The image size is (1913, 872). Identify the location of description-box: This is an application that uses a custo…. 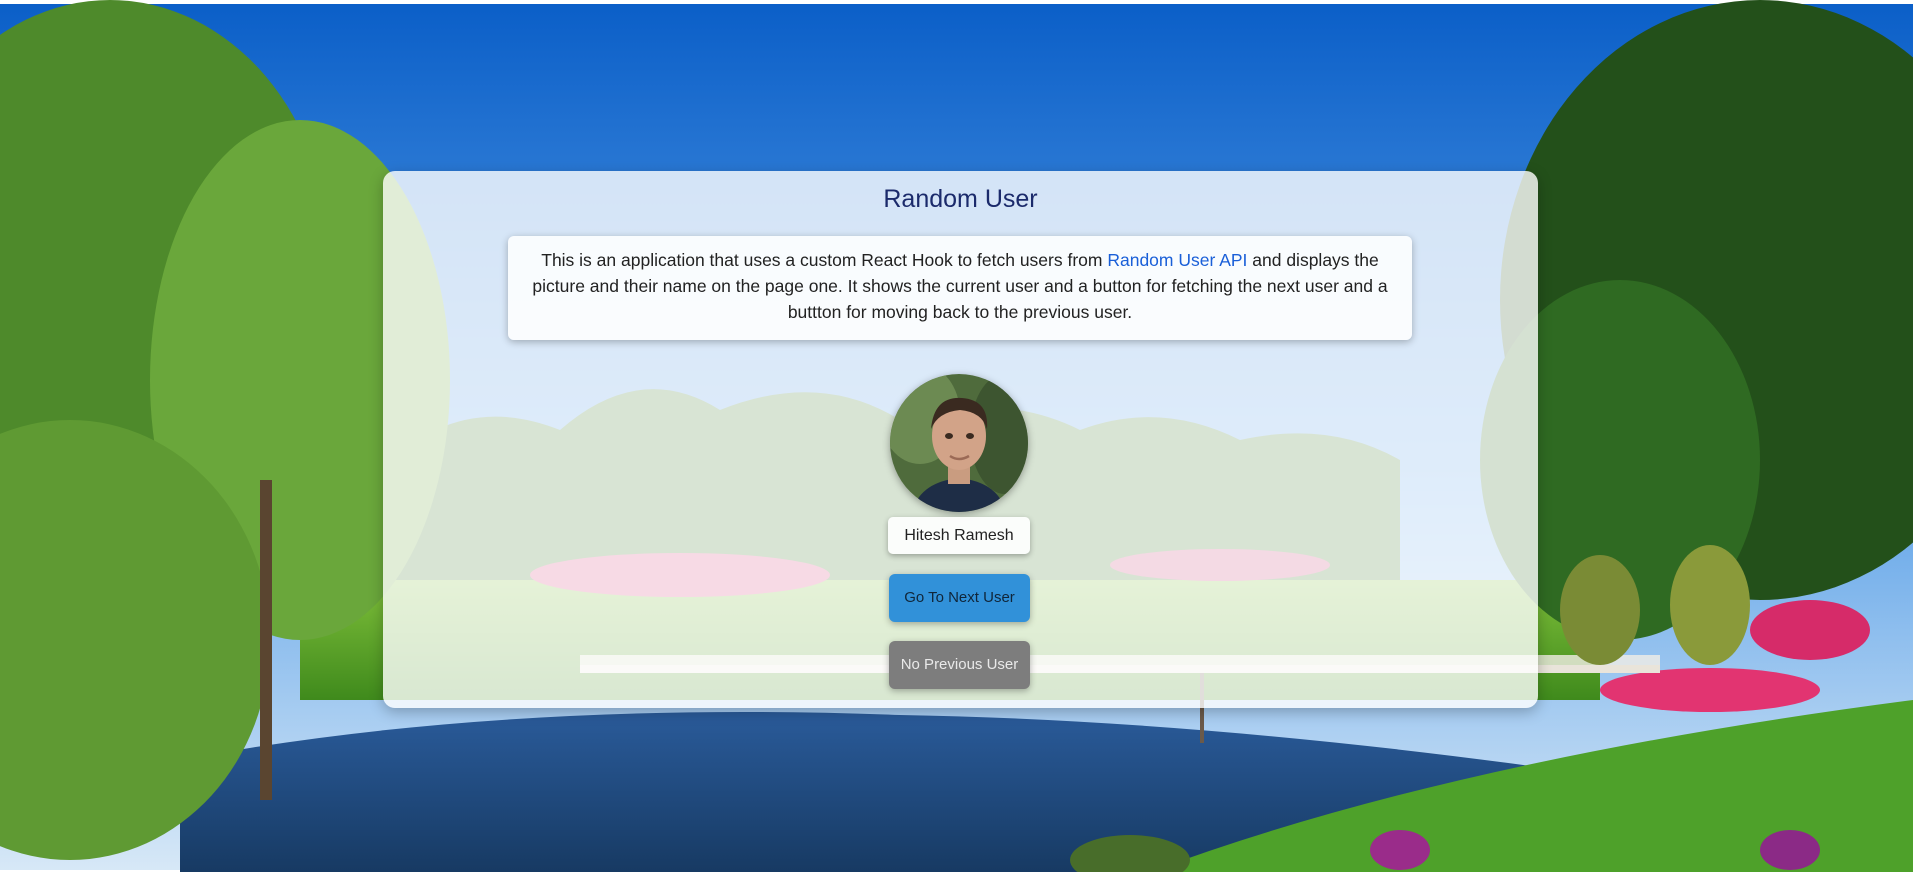
(960, 288).